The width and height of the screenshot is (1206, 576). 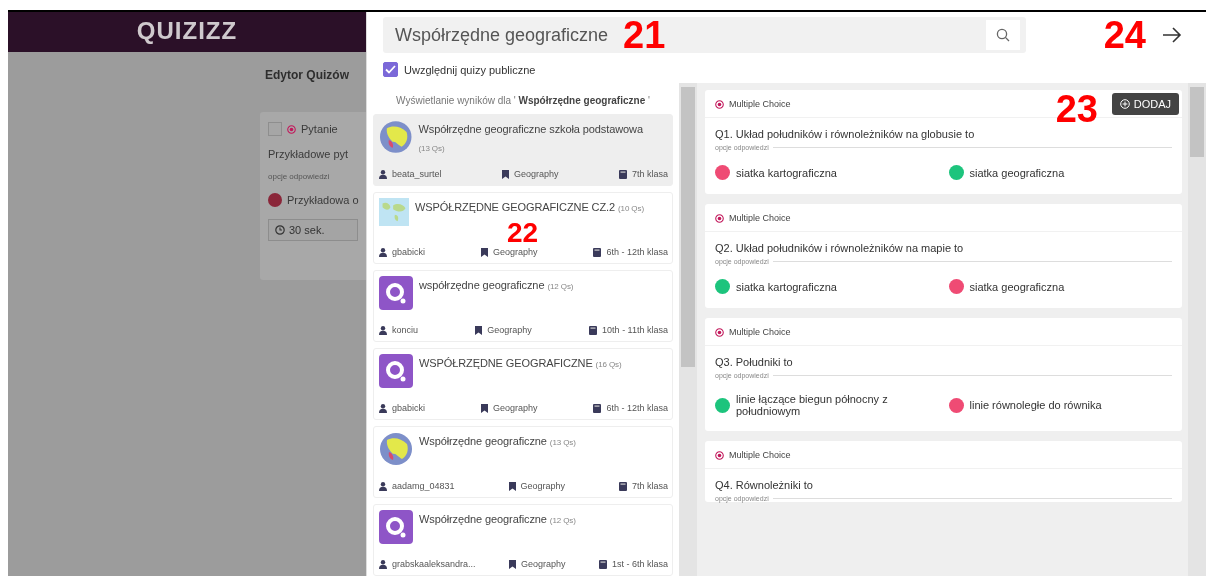 I want to click on callout-number: 22, so click(x=523, y=233).